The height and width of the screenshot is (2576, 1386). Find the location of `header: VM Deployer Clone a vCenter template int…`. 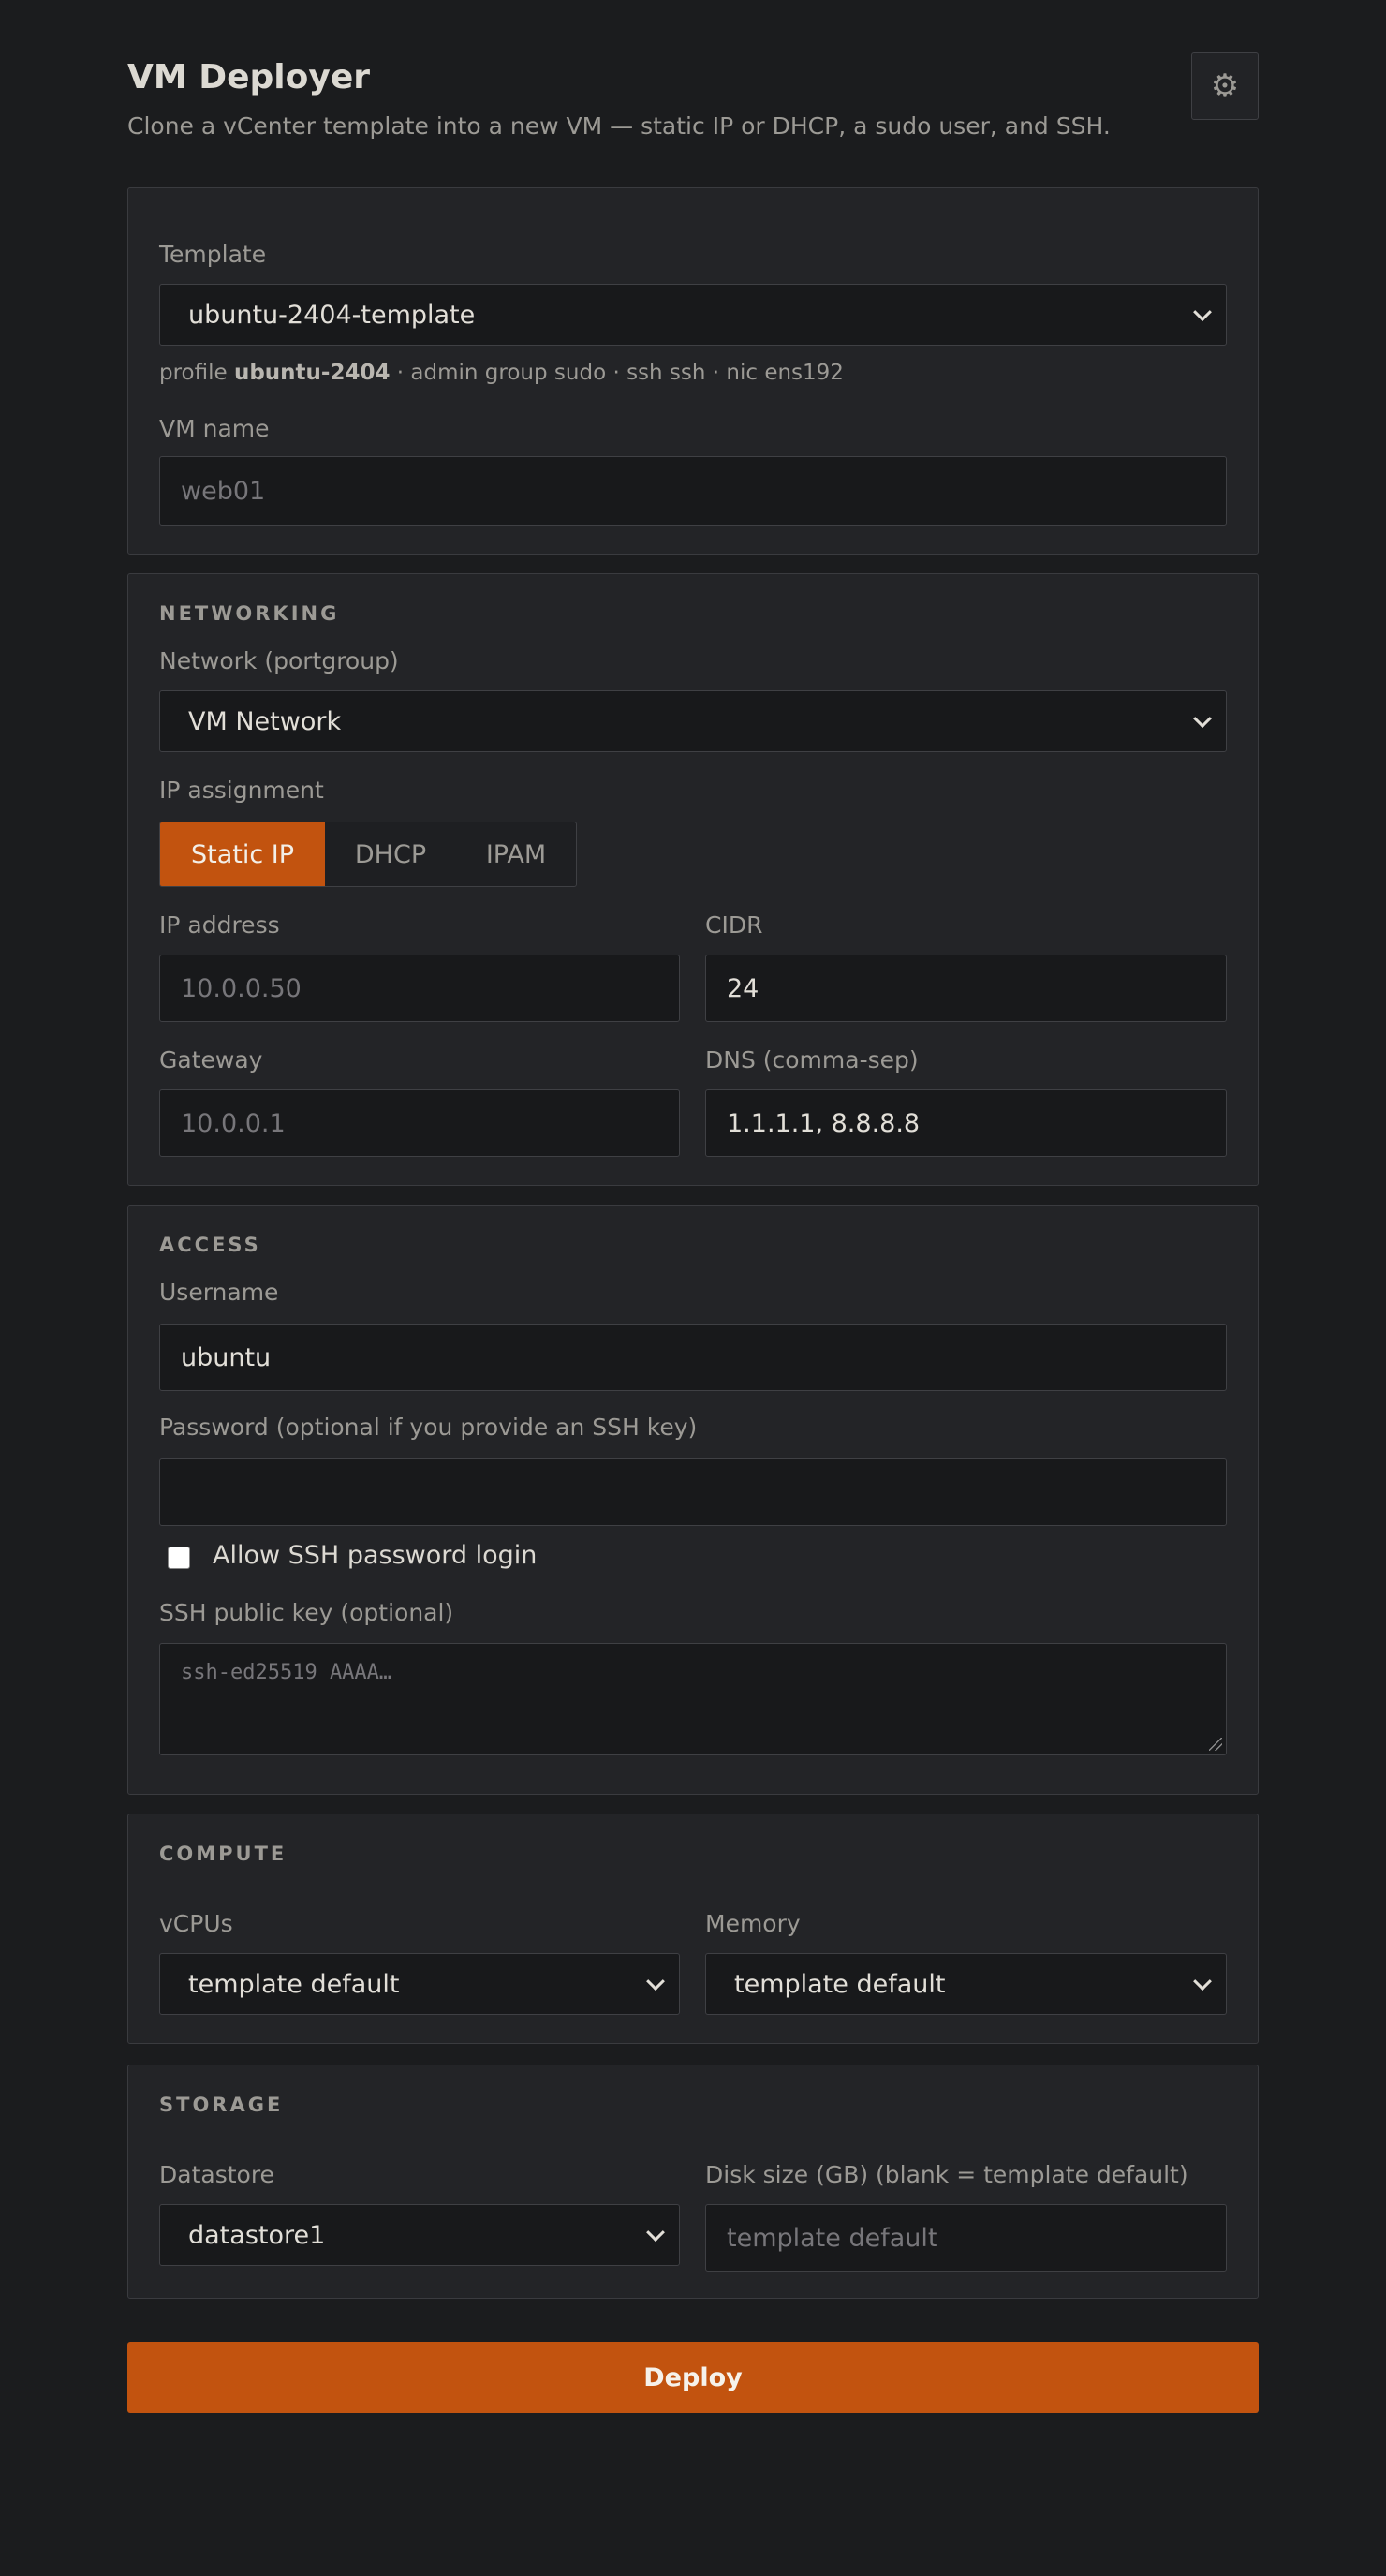

header: VM Deployer Clone a vCenter template int… is located at coordinates (693, 94).